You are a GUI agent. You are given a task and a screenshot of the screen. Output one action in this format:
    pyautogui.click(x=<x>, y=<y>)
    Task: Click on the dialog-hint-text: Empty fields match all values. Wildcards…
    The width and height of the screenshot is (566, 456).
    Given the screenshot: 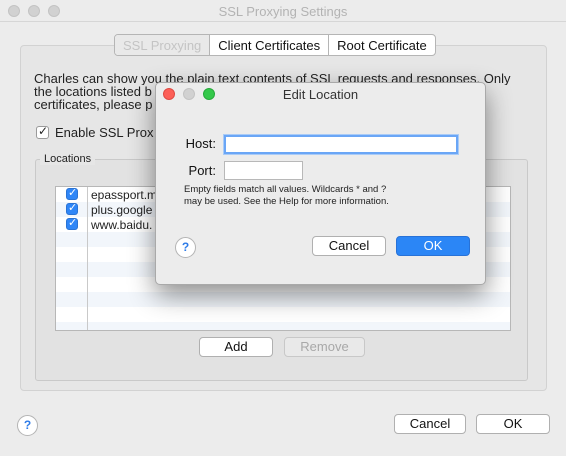 What is the action you would take?
    pyautogui.click(x=286, y=195)
    